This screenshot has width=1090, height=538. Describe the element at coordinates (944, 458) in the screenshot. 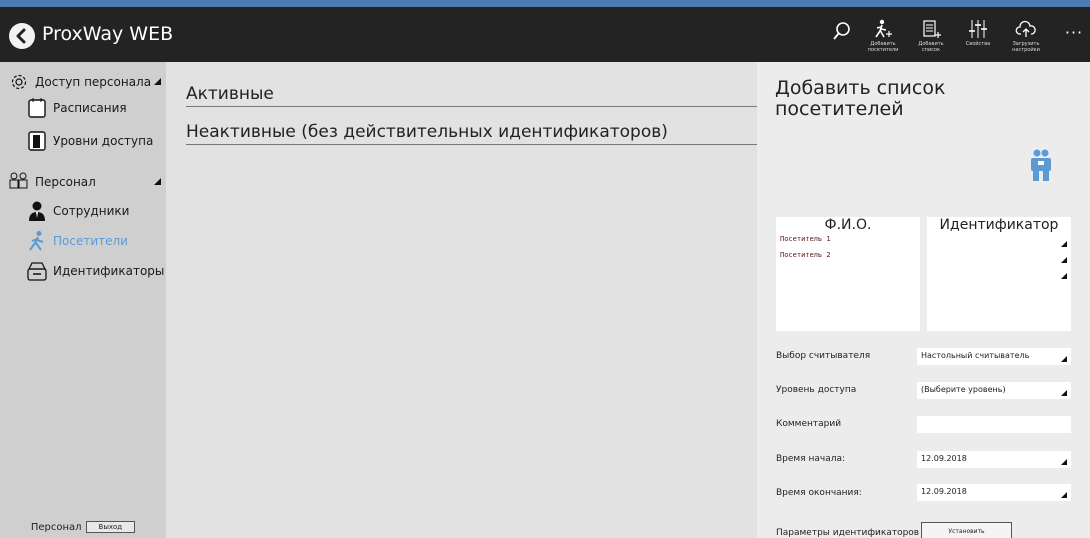

I see `start-date-value: 12.09.2018` at that location.